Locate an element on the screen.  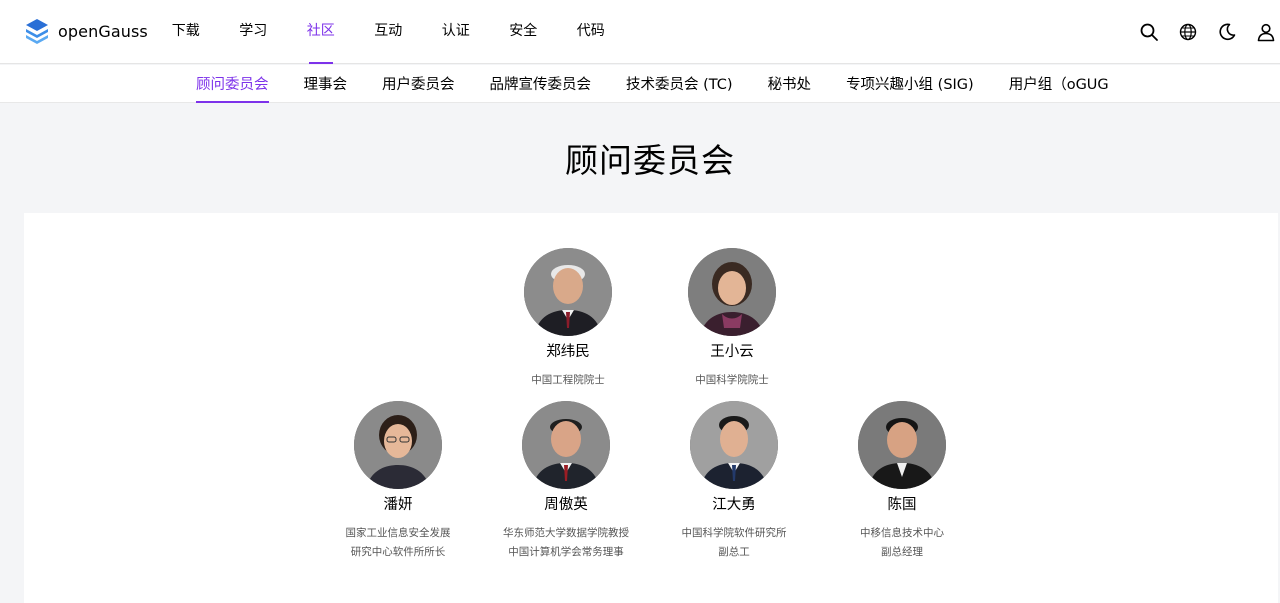
nav-item-download: 下载 is located at coordinates (186, 32).